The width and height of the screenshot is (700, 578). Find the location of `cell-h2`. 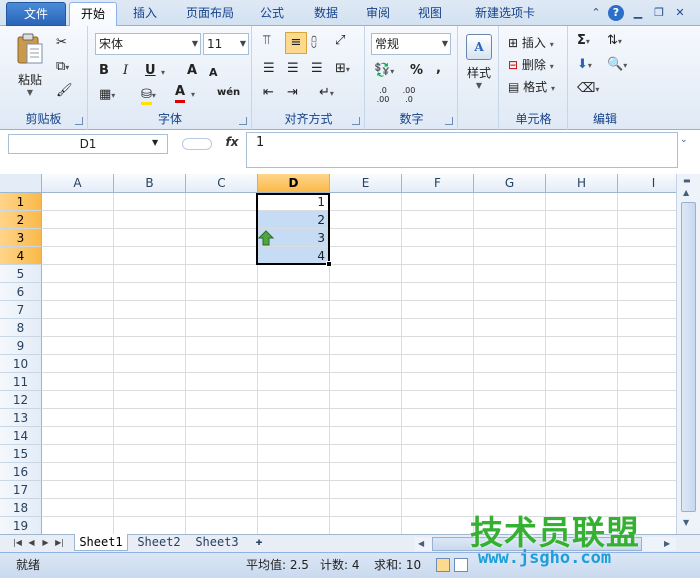

cell-h2 is located at coordinates (582, 220).